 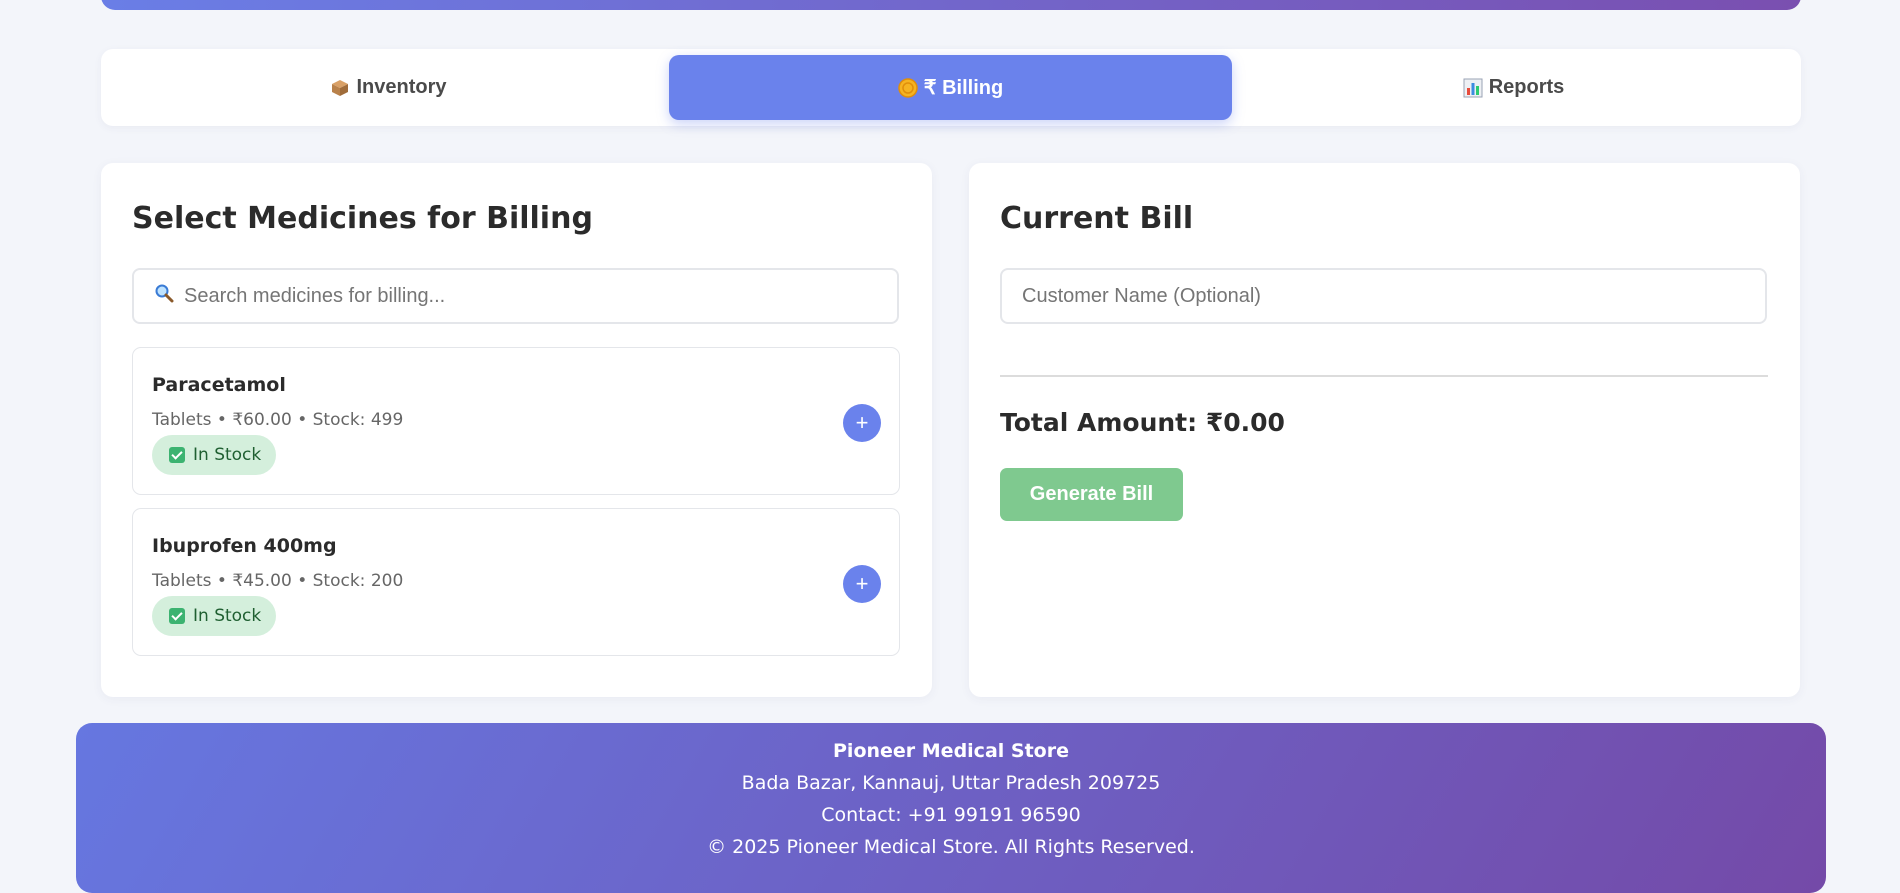 I want to click on tab-bar: Inventory ₹ Billing Reports, so click(x=951, y=87).